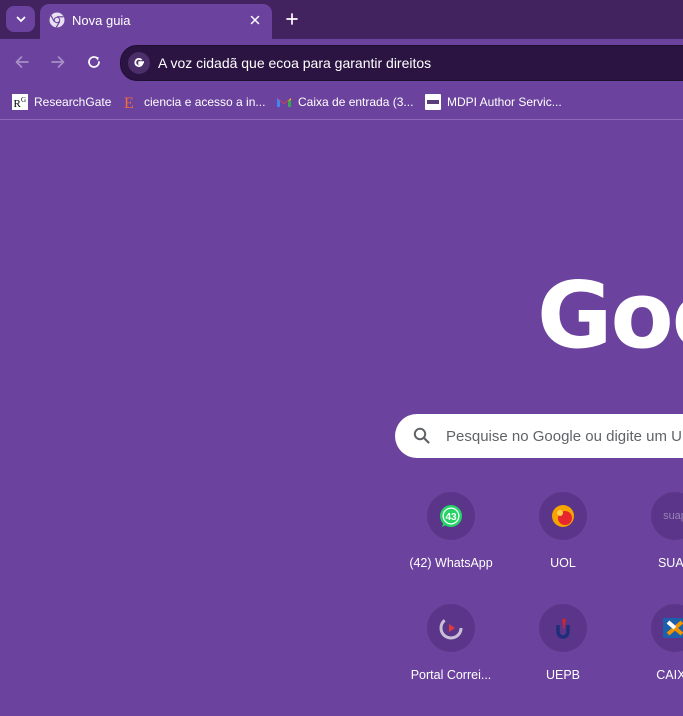 Image resolution: width=683 pixels, height=716 pixels. I want to click on whatsapp-icon: 43, so click(451, 516).